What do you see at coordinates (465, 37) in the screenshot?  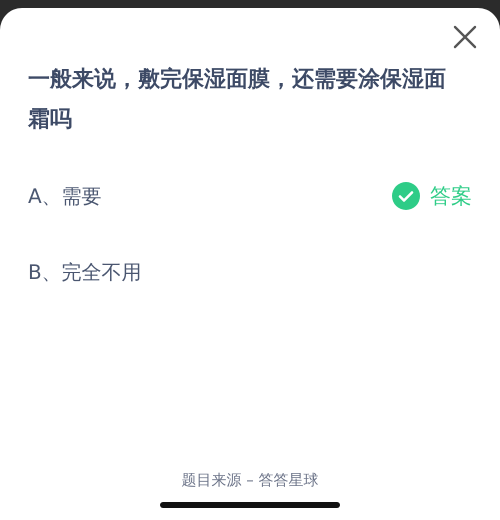 I see `close-icon` at bounding box center [465, 37].